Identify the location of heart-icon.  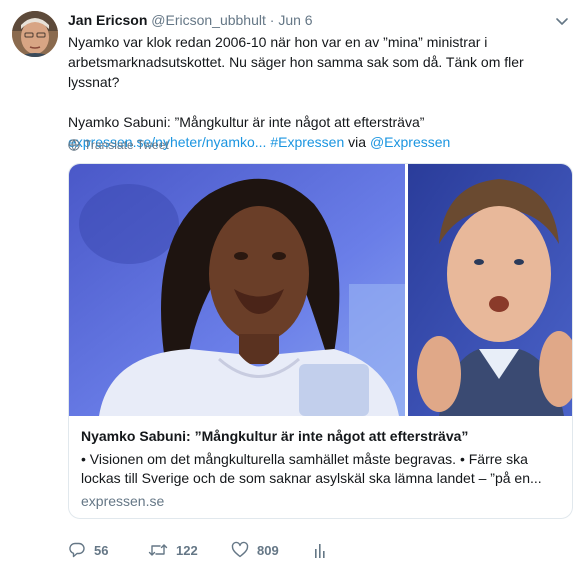
(240, 549).